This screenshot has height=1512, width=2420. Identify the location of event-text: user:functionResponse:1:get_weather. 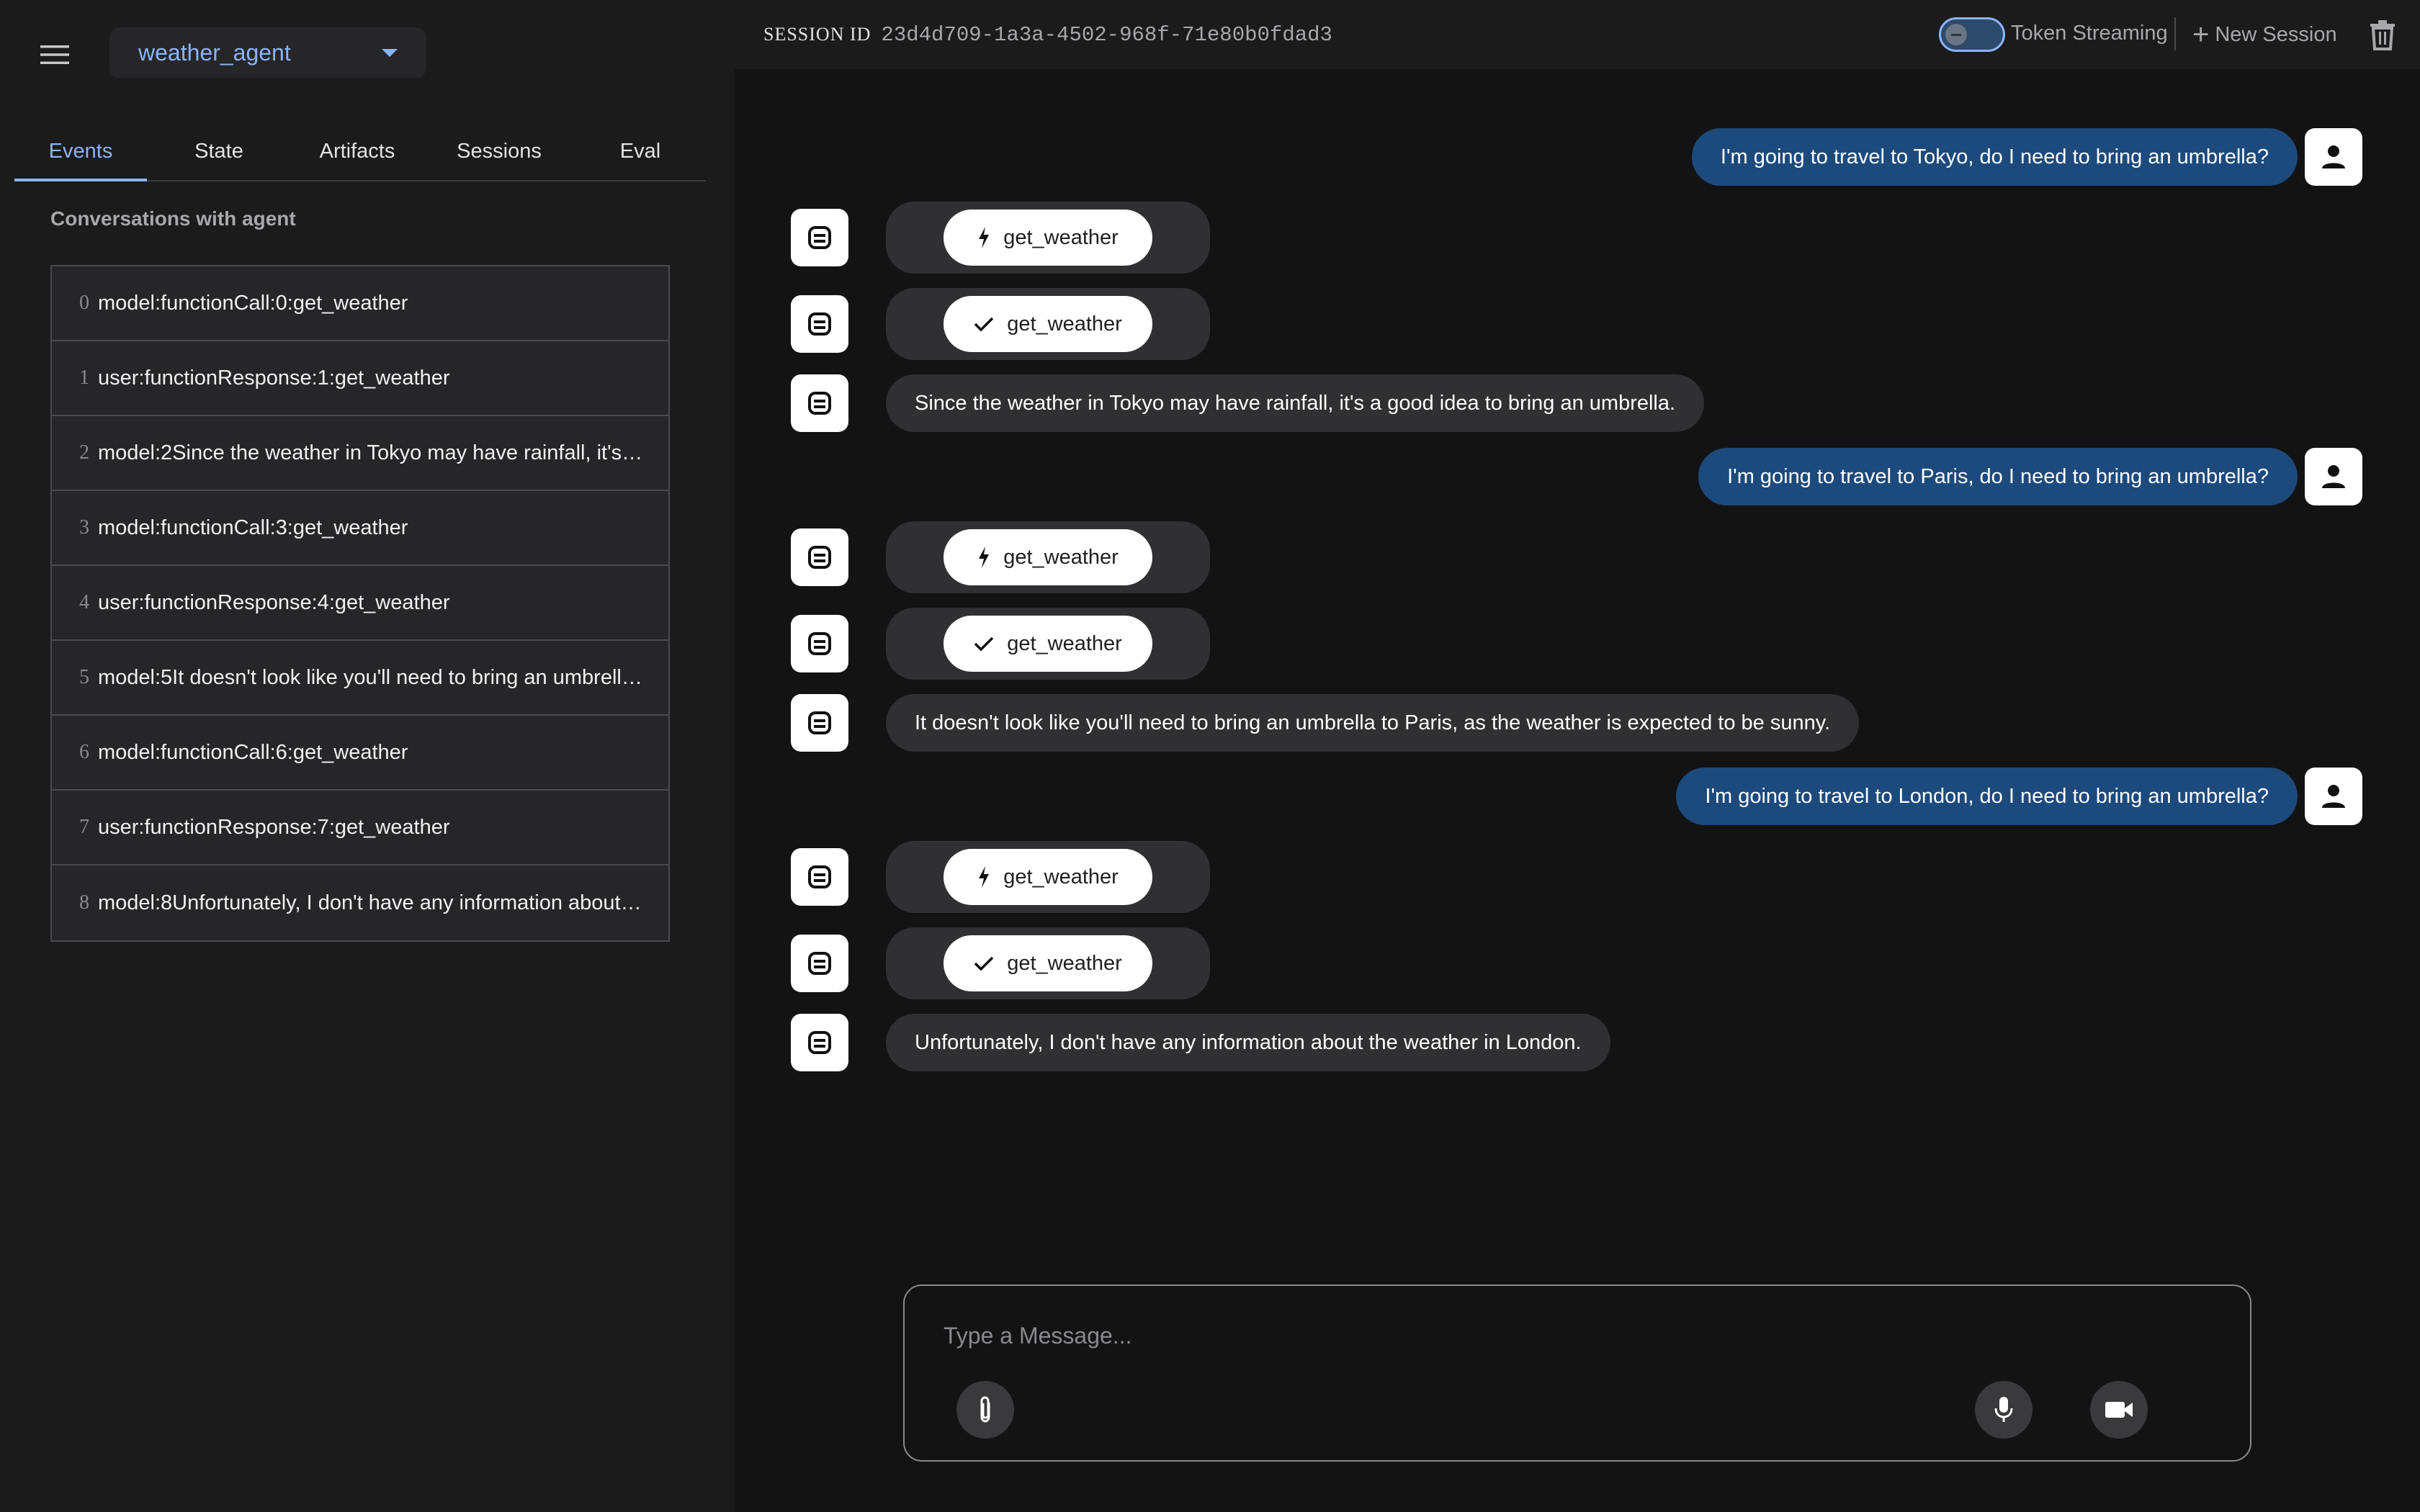
(274, 378).